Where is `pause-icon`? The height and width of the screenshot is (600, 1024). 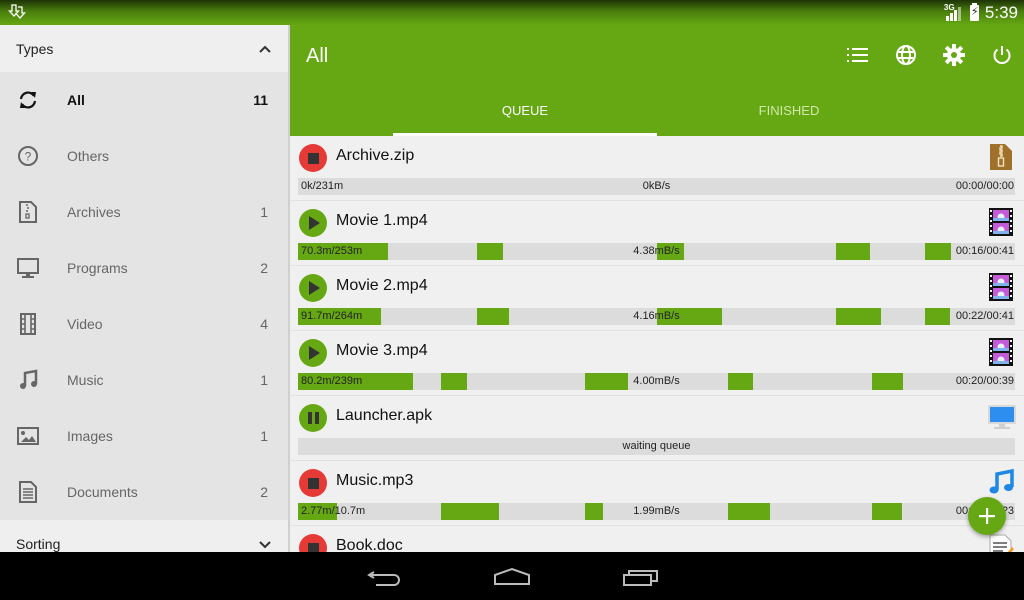 pause-icon is located at coordinates (313, 418).